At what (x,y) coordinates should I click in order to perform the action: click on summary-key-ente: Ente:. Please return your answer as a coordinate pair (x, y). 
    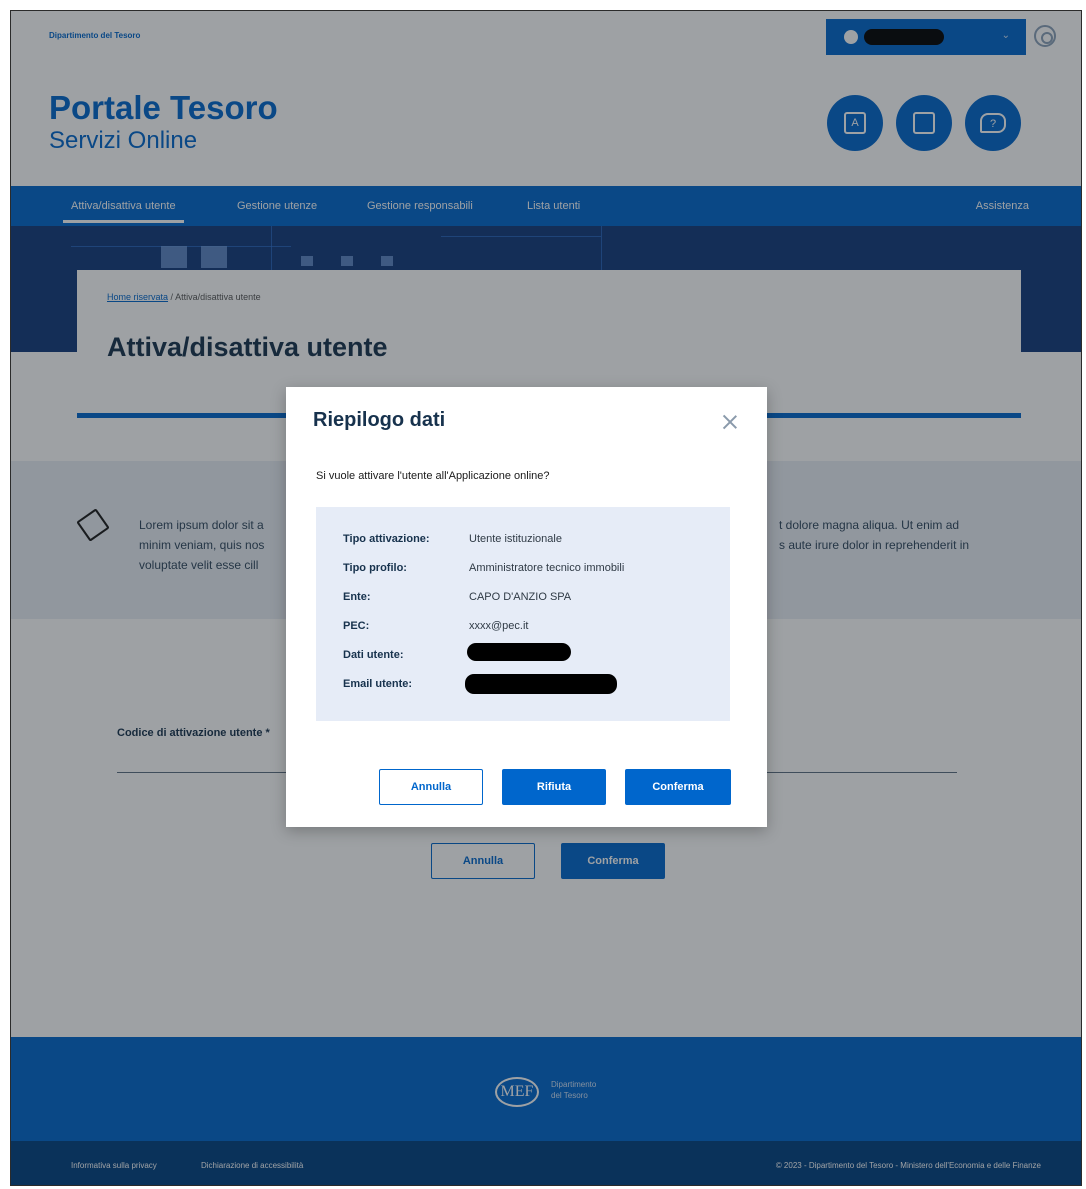
    Looking at the image, I should click on (357, 597).